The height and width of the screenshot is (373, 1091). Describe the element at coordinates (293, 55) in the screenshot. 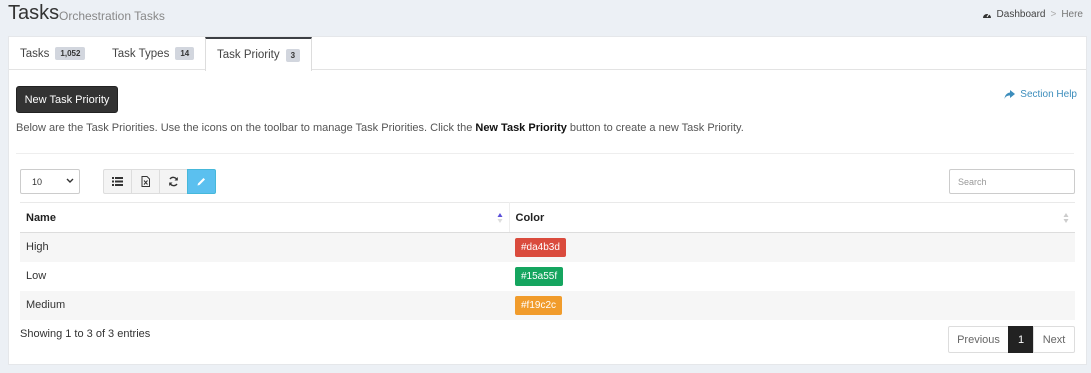

I see `count-badge: 3` at that location.